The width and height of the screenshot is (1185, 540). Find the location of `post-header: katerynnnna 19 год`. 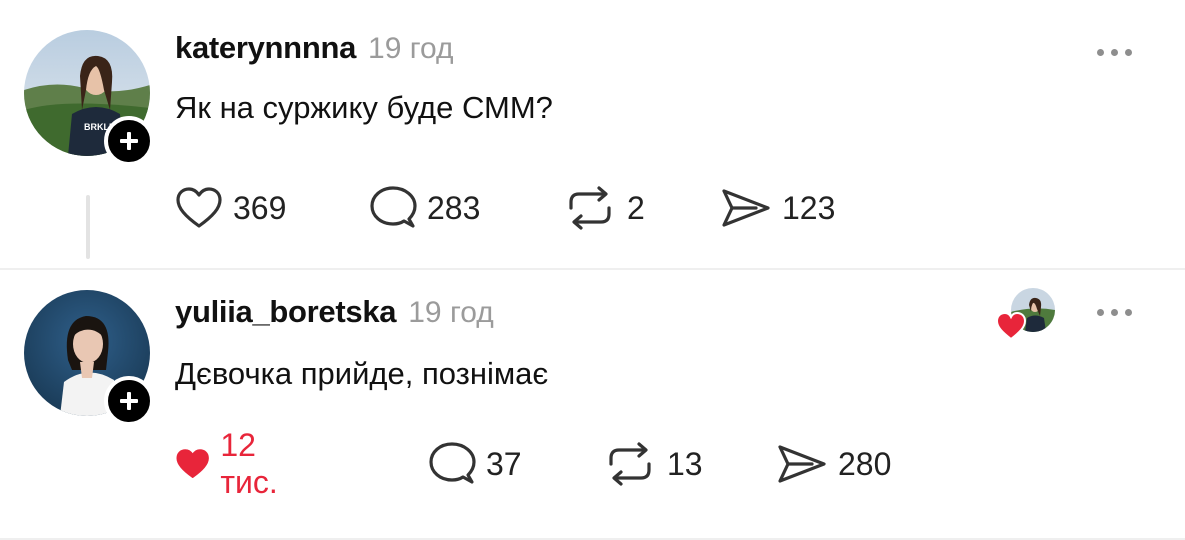

post-header: katerynnnna 19 год is located at coordinates (314, 48).